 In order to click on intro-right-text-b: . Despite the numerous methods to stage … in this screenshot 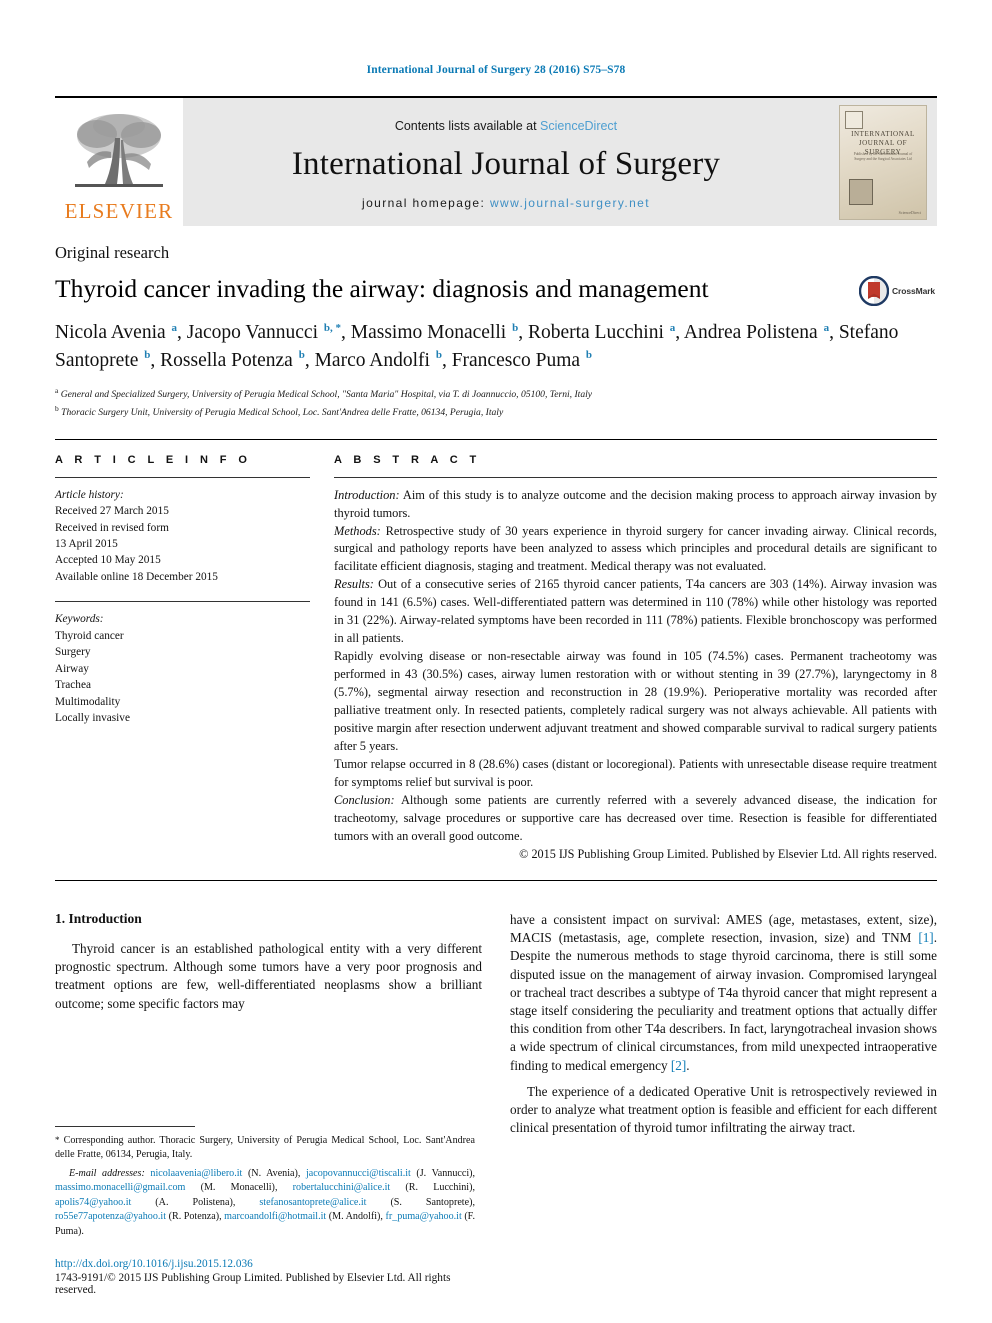, I will do `click(723, 1001)`.